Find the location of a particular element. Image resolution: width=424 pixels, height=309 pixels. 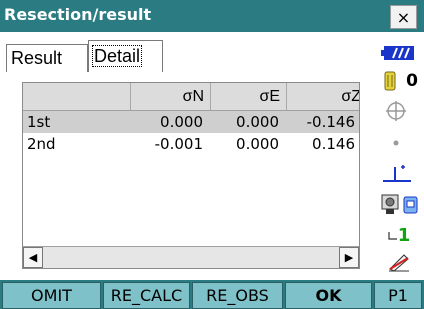

status-sidebar: 0 1 is located at coordinates (401, 157).